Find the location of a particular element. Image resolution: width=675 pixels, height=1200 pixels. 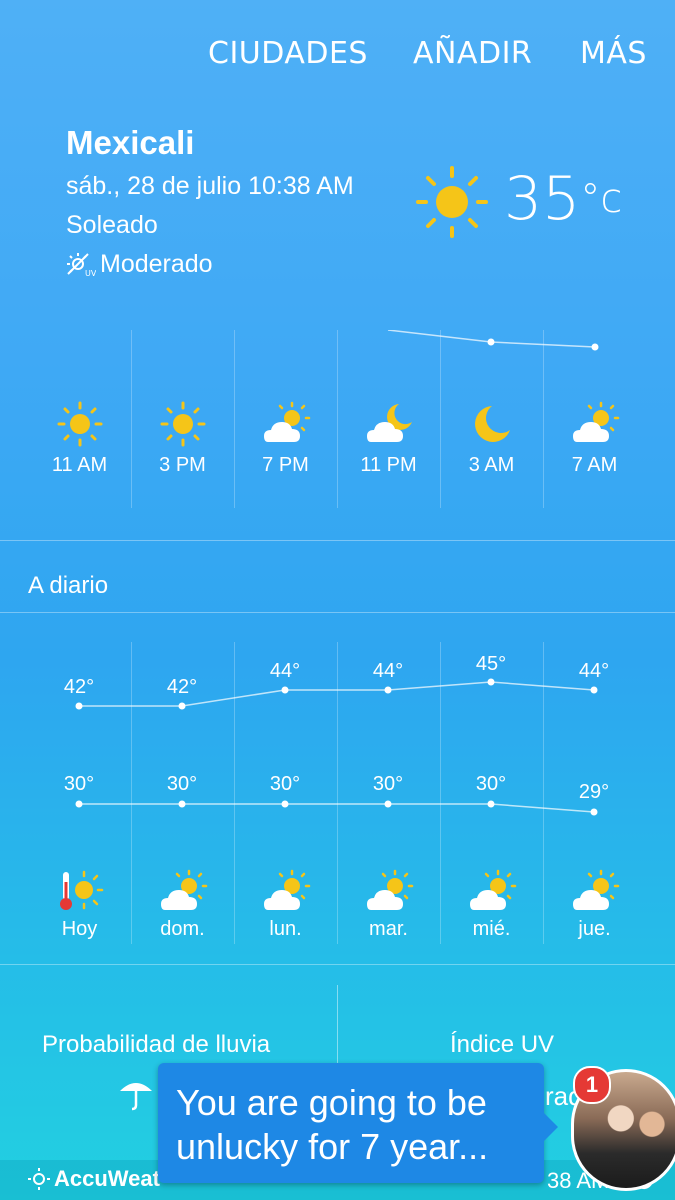

uv-icon: UV is located at coordinates (81, 265).